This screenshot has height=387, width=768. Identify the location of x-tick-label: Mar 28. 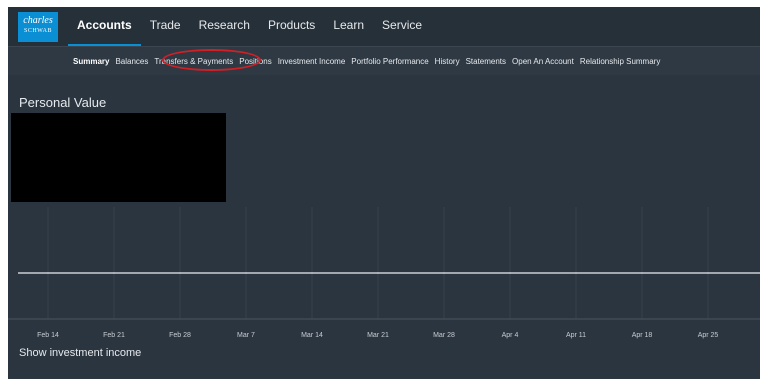
(444, 335).